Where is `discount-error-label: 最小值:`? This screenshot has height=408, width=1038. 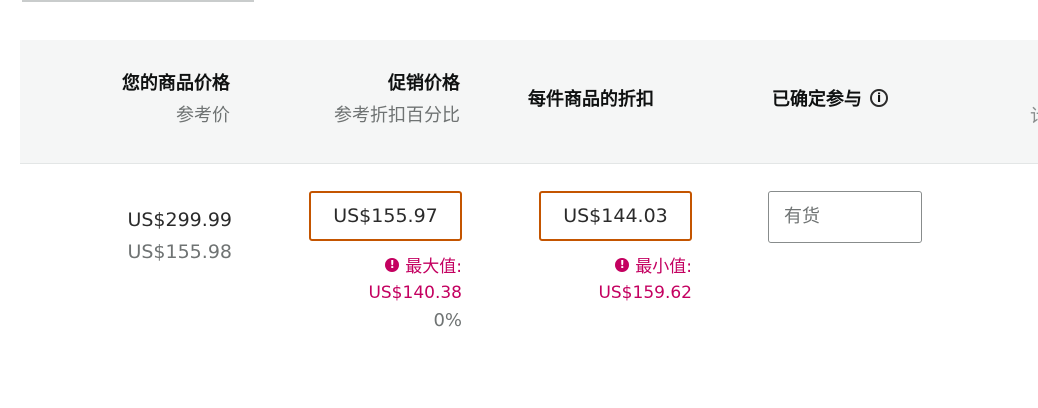 discount-error-label: 最小值: is located at coordinates (663, 267).